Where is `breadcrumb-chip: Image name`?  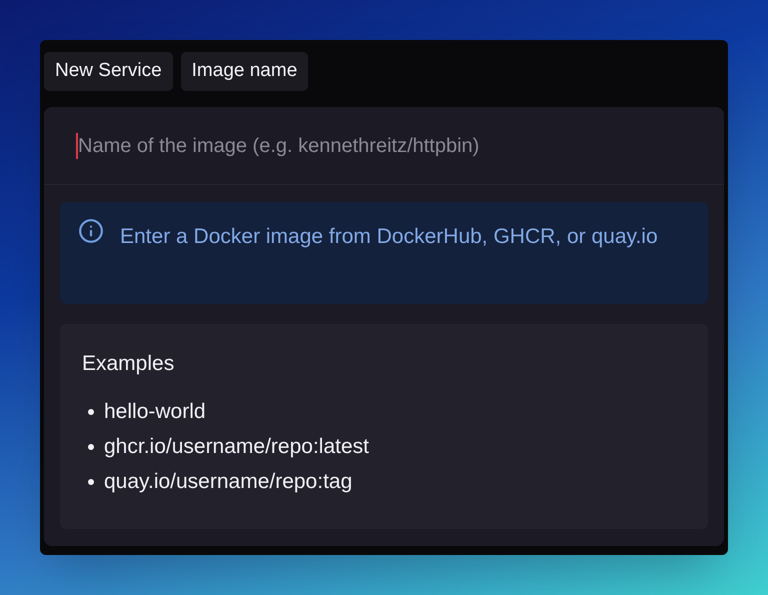
breadcrumb-chip: Image name is located at coordinates (244, 71).